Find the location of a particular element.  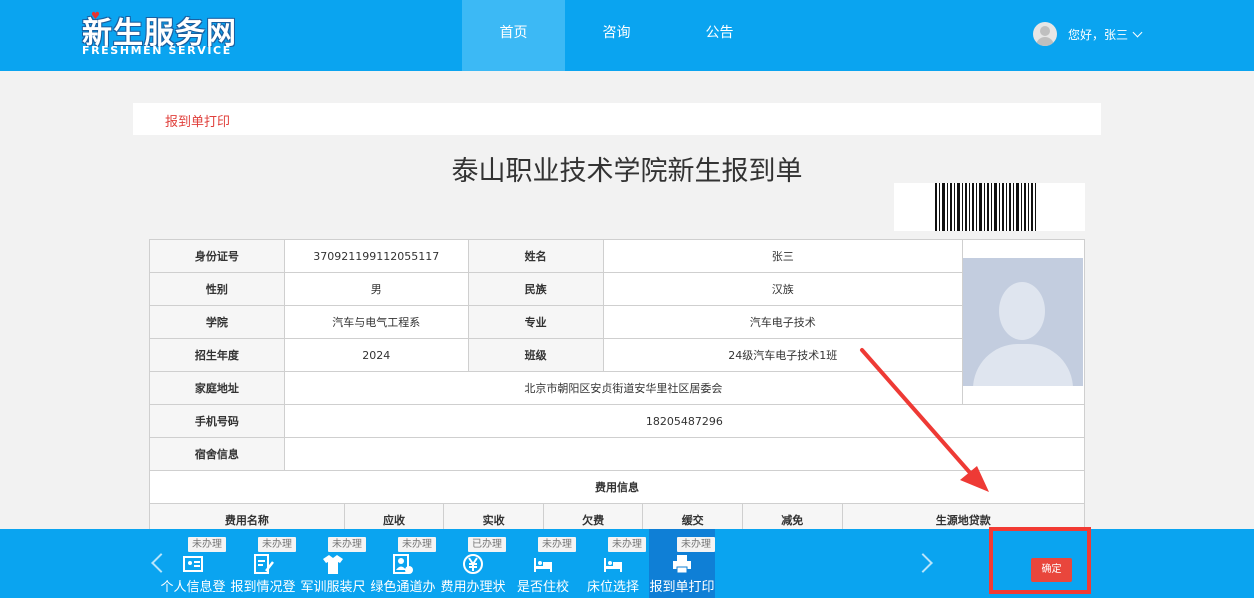

class-label: 班级 is located at coordinates (535, 355).